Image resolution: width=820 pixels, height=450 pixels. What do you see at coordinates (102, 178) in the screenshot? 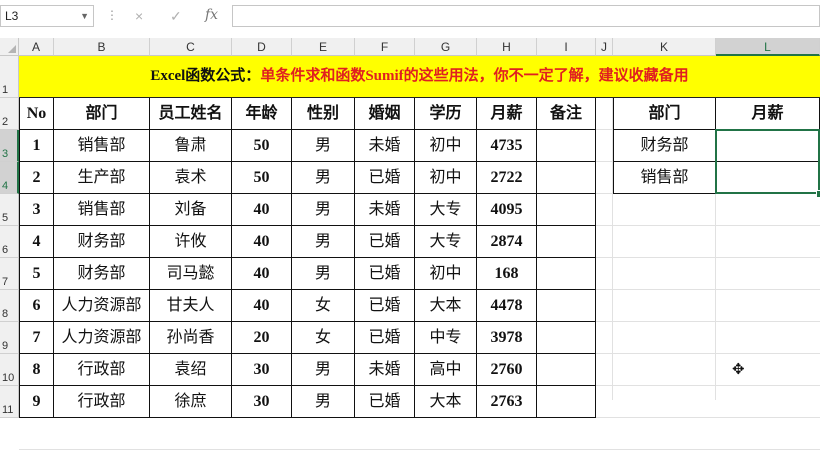
I see `table-cell: 生产部` at bounding box center [102, 178].